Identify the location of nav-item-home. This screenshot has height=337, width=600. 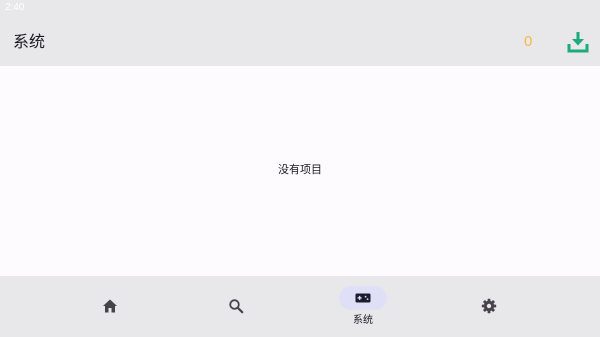
(110, 306).